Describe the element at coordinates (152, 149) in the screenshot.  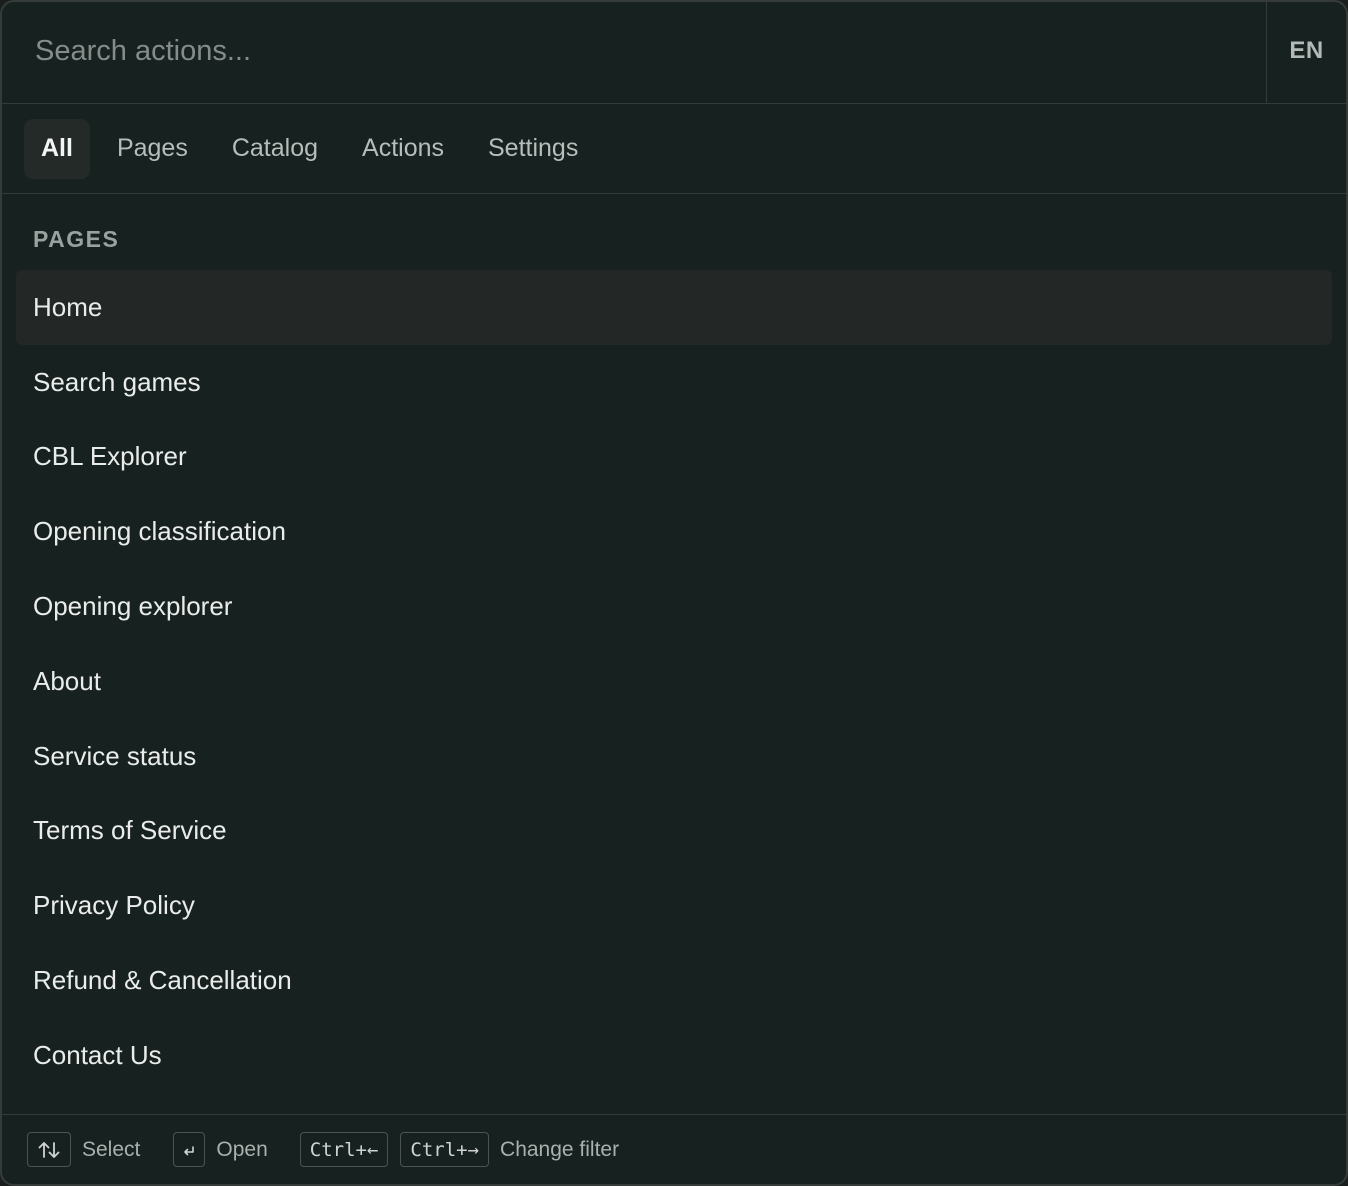
I see `tab-pages: Pages` at that location.